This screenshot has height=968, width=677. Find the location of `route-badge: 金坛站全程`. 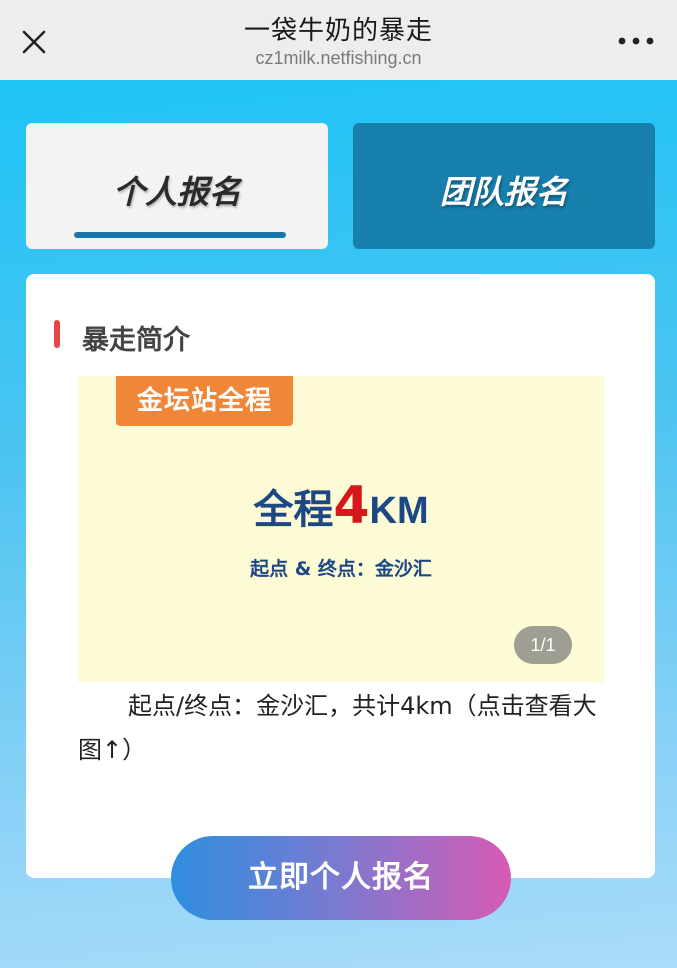

route-badge: 金坛站全程 is located at coordinates (204, 401).